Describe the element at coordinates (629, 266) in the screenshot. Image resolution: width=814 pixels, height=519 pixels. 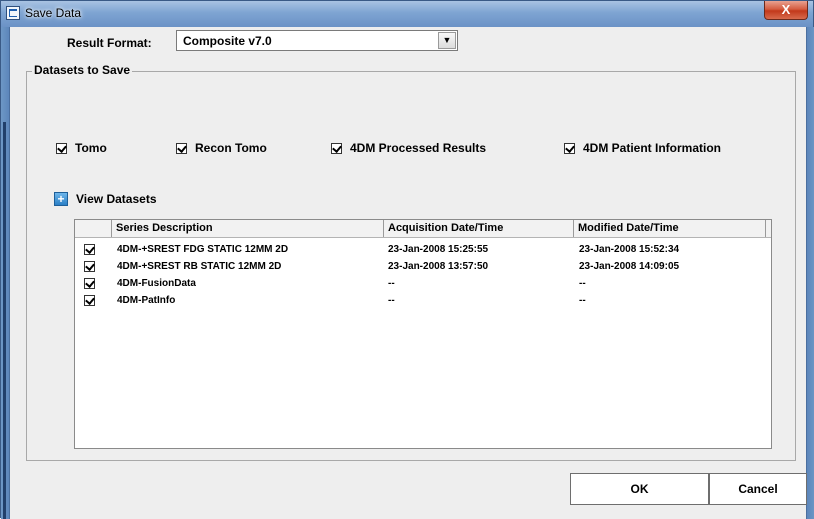
I see `modified-date-cell: 23-Jan-2008 14:09:05` at that location.